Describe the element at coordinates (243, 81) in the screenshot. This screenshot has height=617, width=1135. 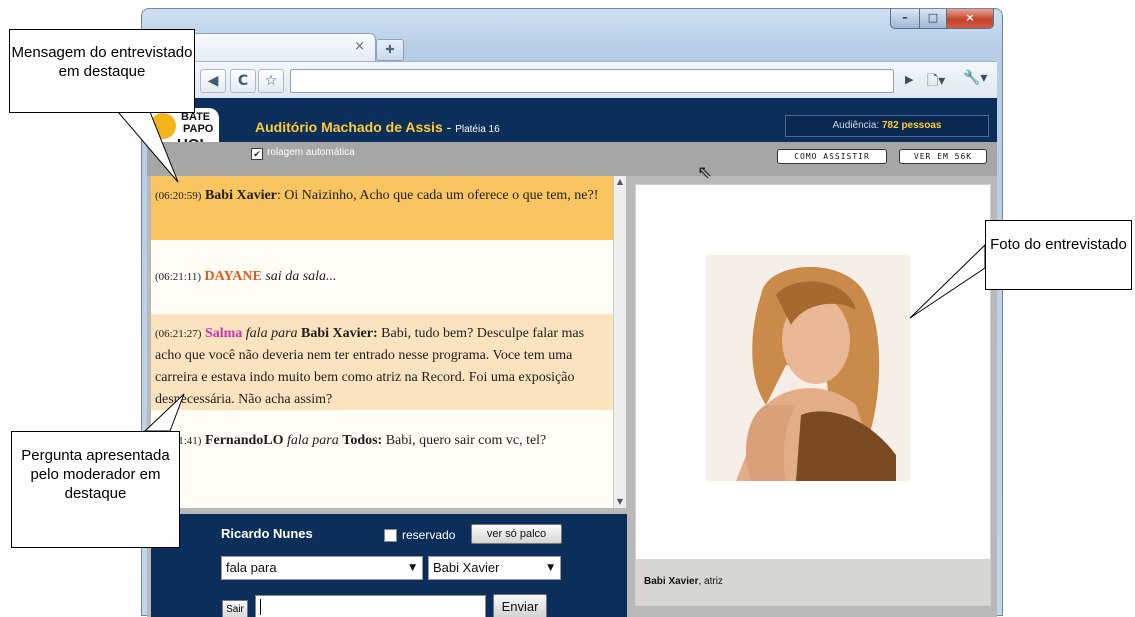
I see `reload-icon: C` at that location.